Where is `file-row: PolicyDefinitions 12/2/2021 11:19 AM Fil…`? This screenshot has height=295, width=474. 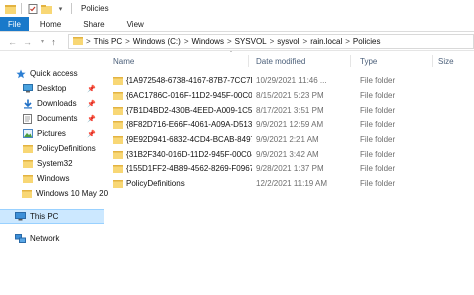 file-row: PolicyDefinitions 12/2/2021 11:19 AM Fil… is located at coordinates (293, 184).